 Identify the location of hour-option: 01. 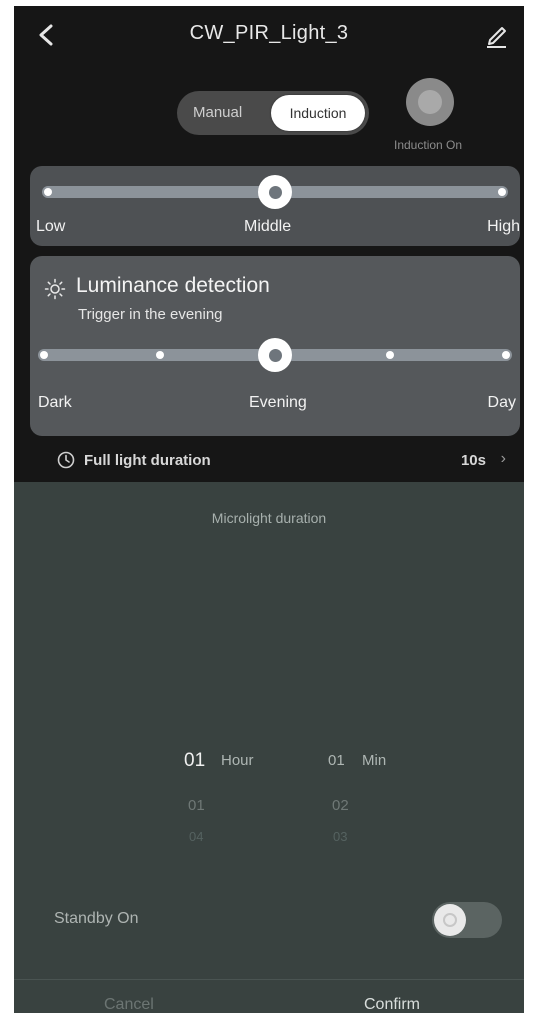
(196, 805).